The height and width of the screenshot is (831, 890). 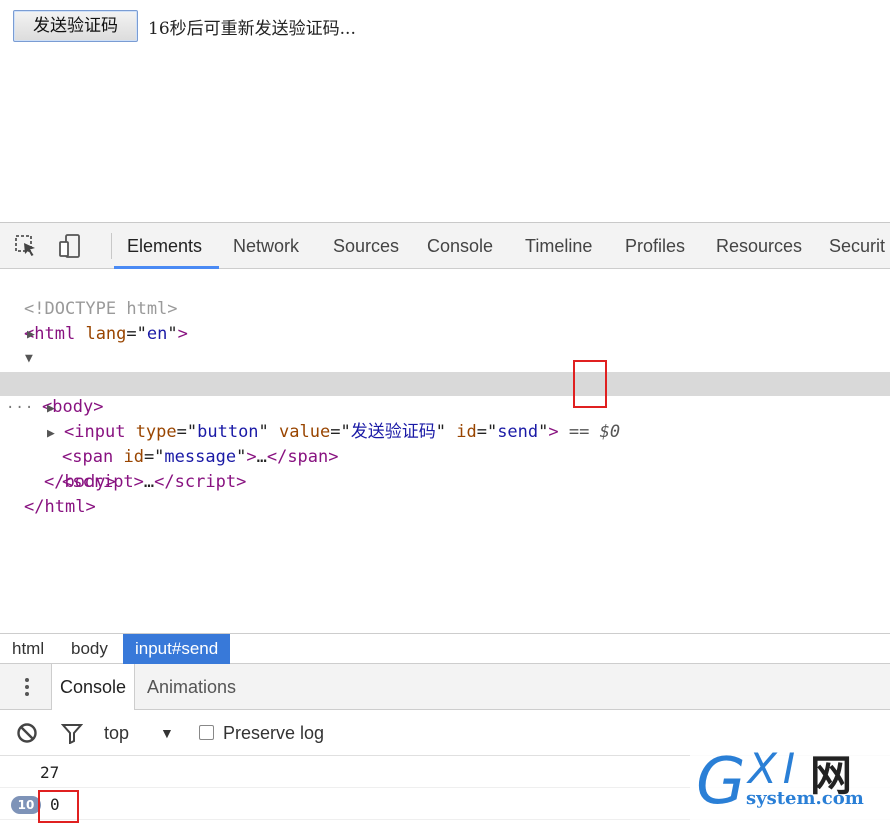 What do you see at coordinates (93, 687) in the screenshot?
I see `drawer-tab-console: Console` at bounding box center [93, 687].